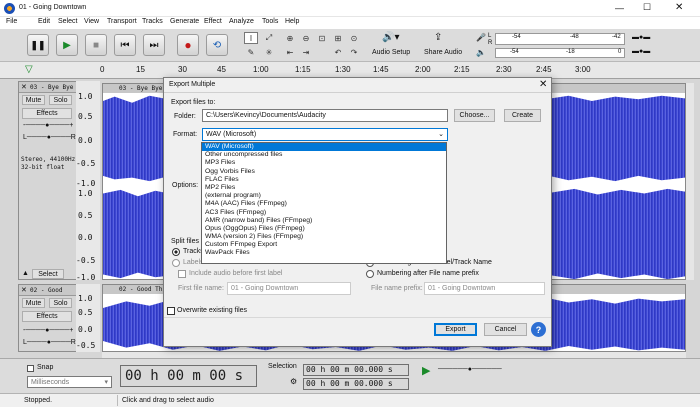  I want to click on draw-tool-icon: ✎, so click(251, 52).